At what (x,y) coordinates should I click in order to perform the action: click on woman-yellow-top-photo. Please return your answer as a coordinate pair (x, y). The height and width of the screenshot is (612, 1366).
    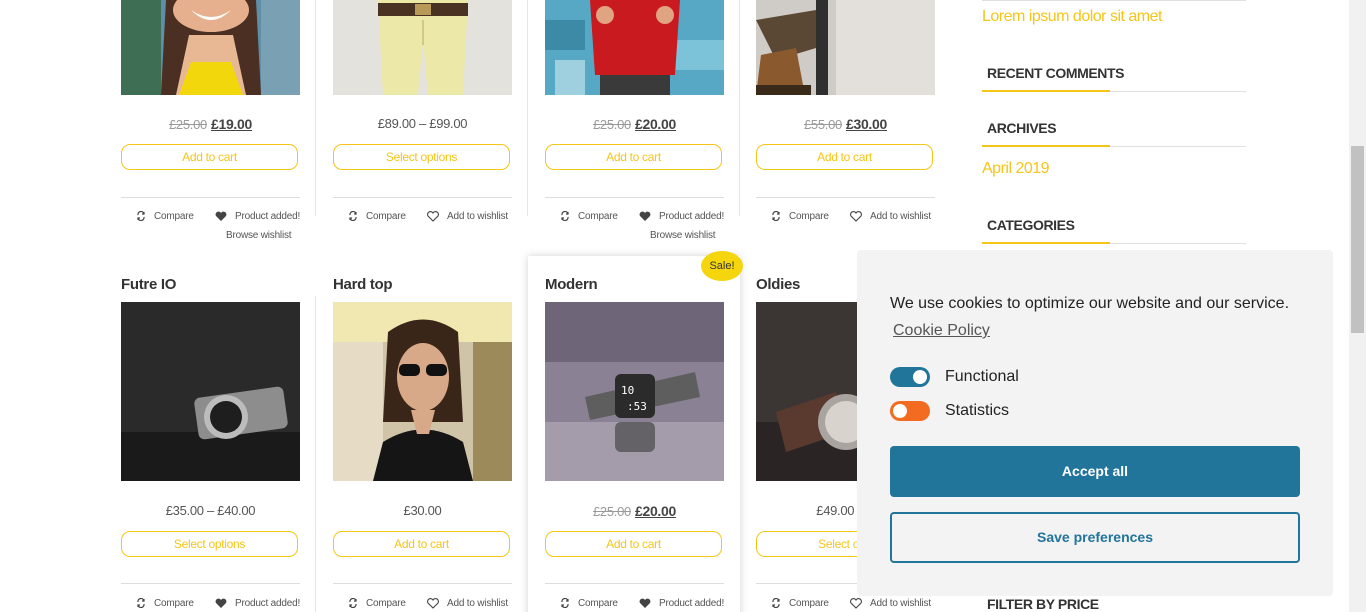
    Looking at the image, I should click on (210, 47).